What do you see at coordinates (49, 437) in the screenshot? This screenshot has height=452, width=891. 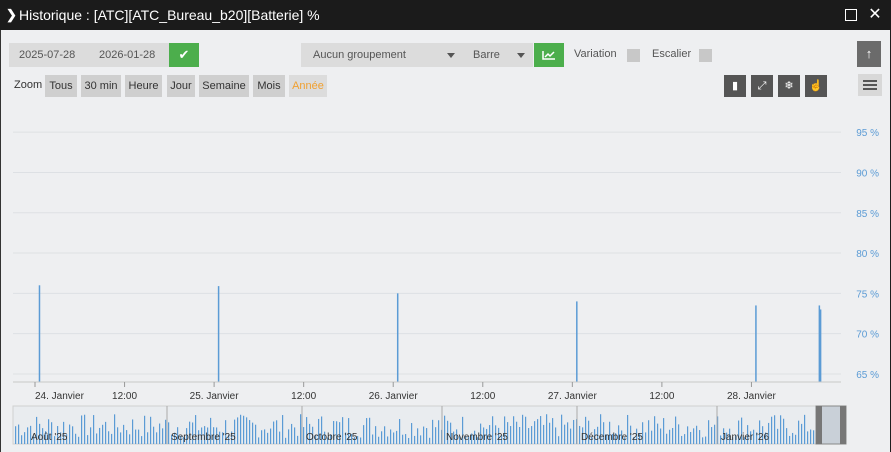 I see `navigator-label: Août '25` at bounding box center [49, 437].